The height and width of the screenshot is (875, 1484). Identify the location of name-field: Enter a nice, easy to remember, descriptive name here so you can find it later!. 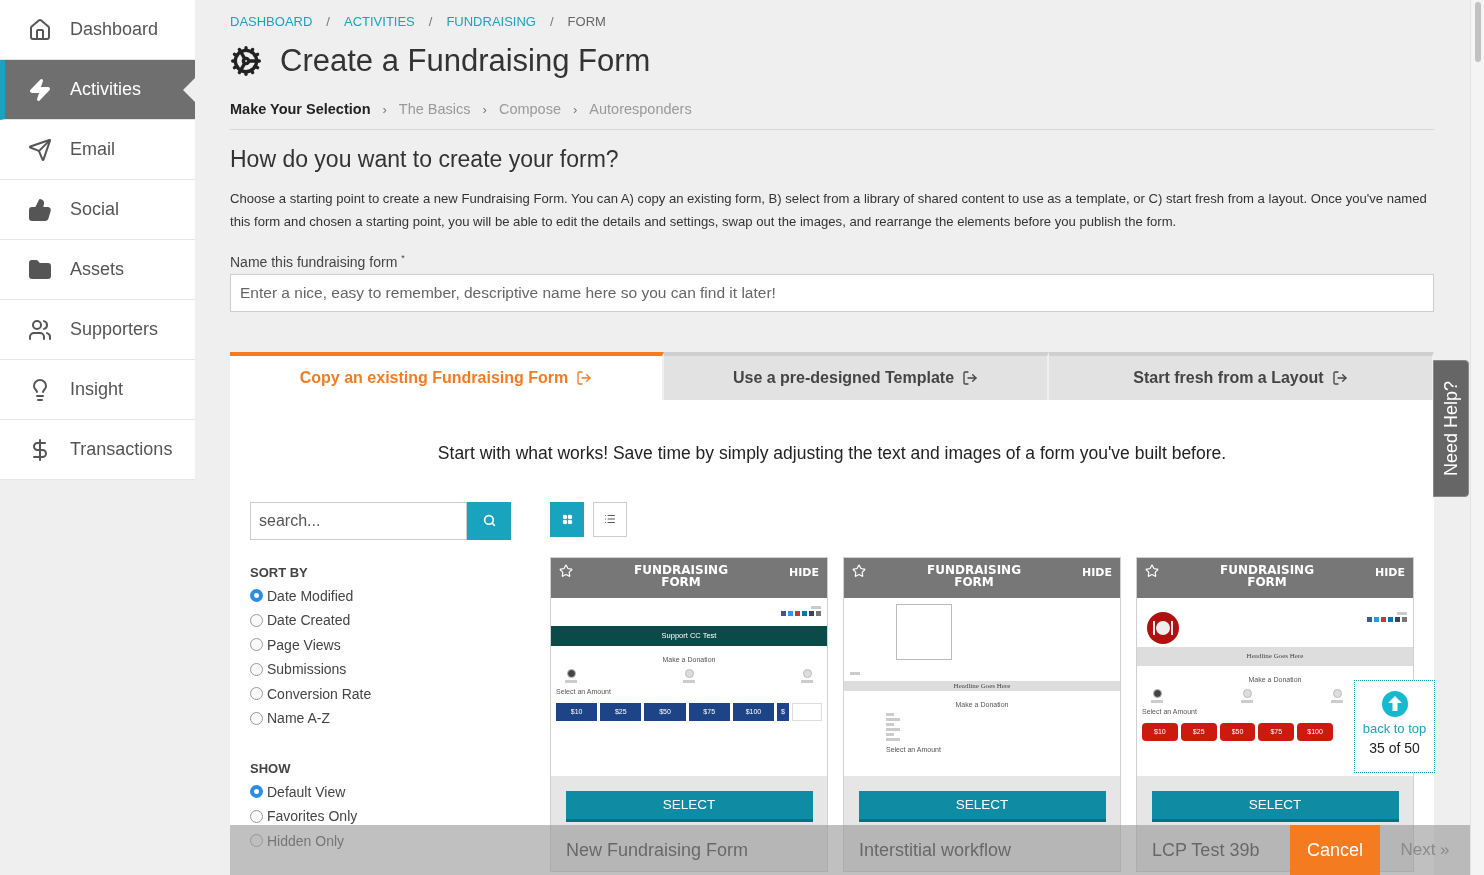
(832, 292).